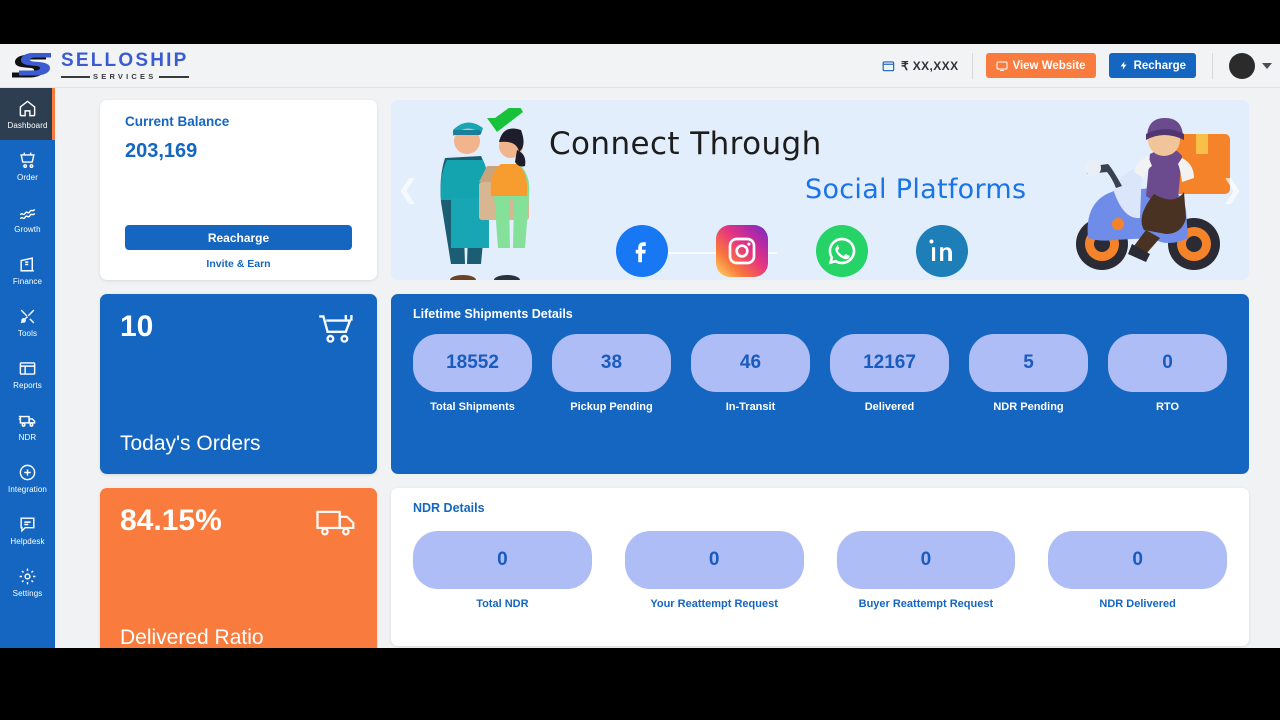 The width and height of the screenshot is (1280, 720). What do you see at coordinates (238, 264) in the screenshot?
I see `invite-earn-link: Invite & Earn` at bounding box center [238, 264].